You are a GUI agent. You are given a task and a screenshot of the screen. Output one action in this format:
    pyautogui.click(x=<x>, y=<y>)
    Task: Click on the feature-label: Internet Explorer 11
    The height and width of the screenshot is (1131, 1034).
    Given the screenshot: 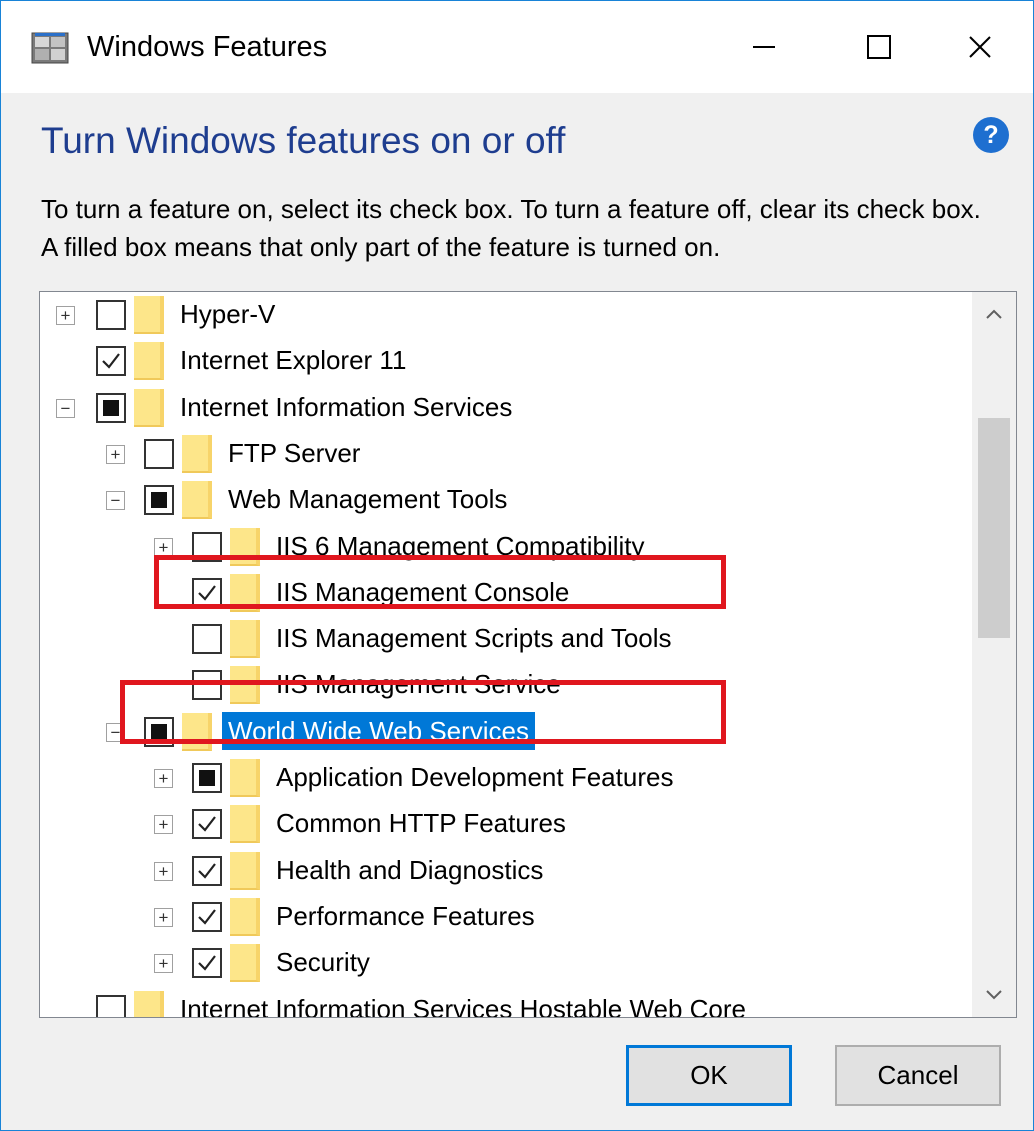 What is the action you would take?
    pyautogui.click(x=293, y=360)
    